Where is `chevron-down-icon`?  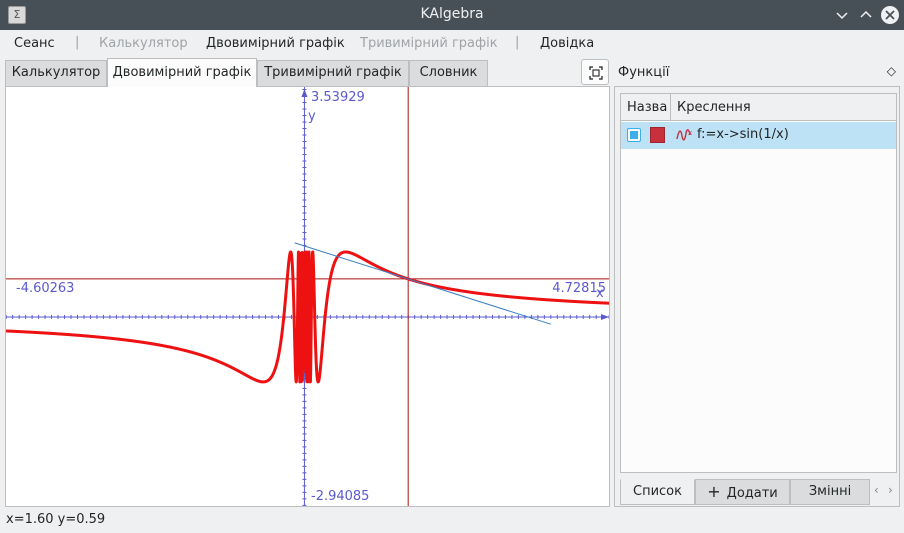 chevron-down-icon is located at coordinates (842, 16).